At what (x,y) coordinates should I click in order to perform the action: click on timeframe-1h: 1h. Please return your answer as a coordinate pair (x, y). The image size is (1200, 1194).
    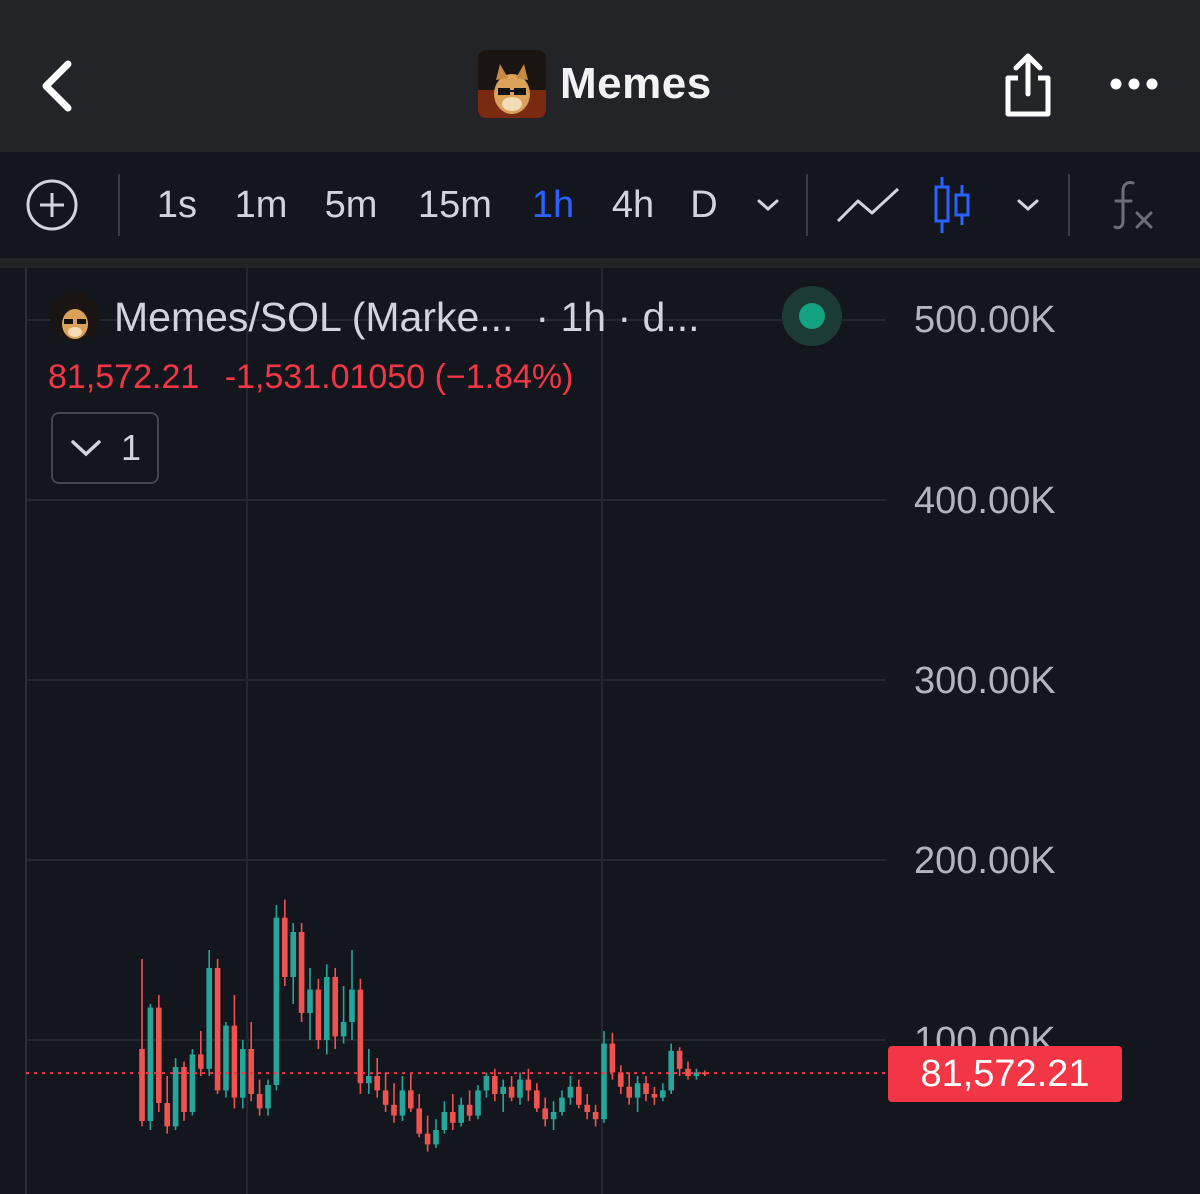
    Looking at the image, I should click on (553, 205).